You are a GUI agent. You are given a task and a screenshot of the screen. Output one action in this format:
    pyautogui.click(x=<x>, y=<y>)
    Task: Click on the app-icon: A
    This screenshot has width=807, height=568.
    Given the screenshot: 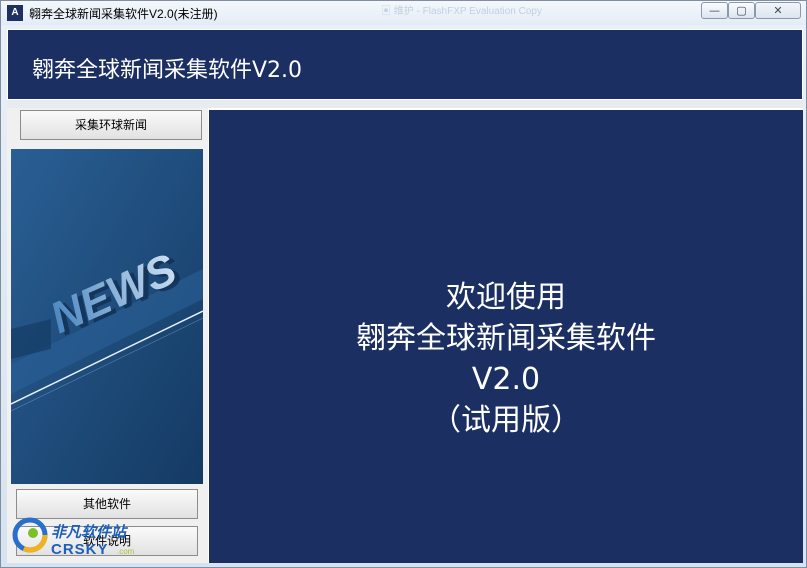 What is the action you would take?
    pyautogui.click(x=15, y=13)
    